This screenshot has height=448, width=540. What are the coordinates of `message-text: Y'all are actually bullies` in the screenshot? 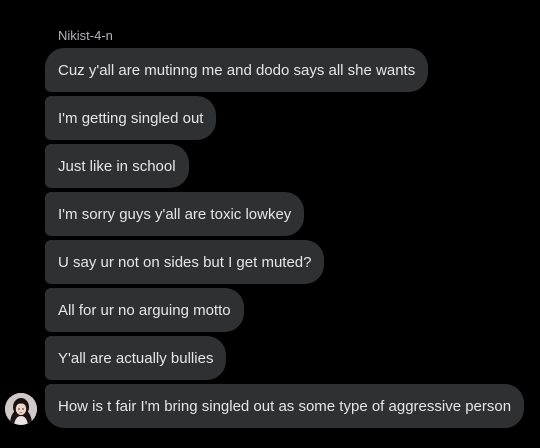 It's located at (136, 358).